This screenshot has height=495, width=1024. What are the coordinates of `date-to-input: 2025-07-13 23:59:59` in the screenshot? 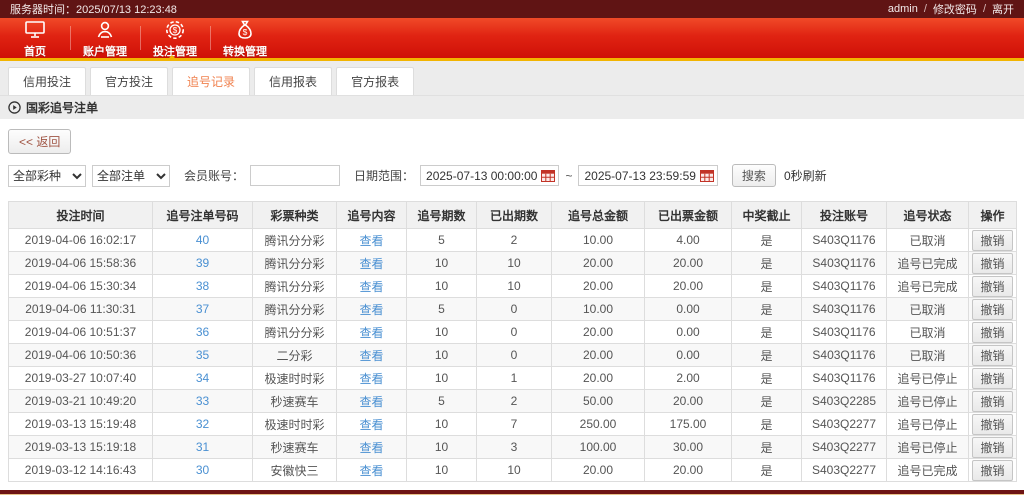 It's located at (648, 175).